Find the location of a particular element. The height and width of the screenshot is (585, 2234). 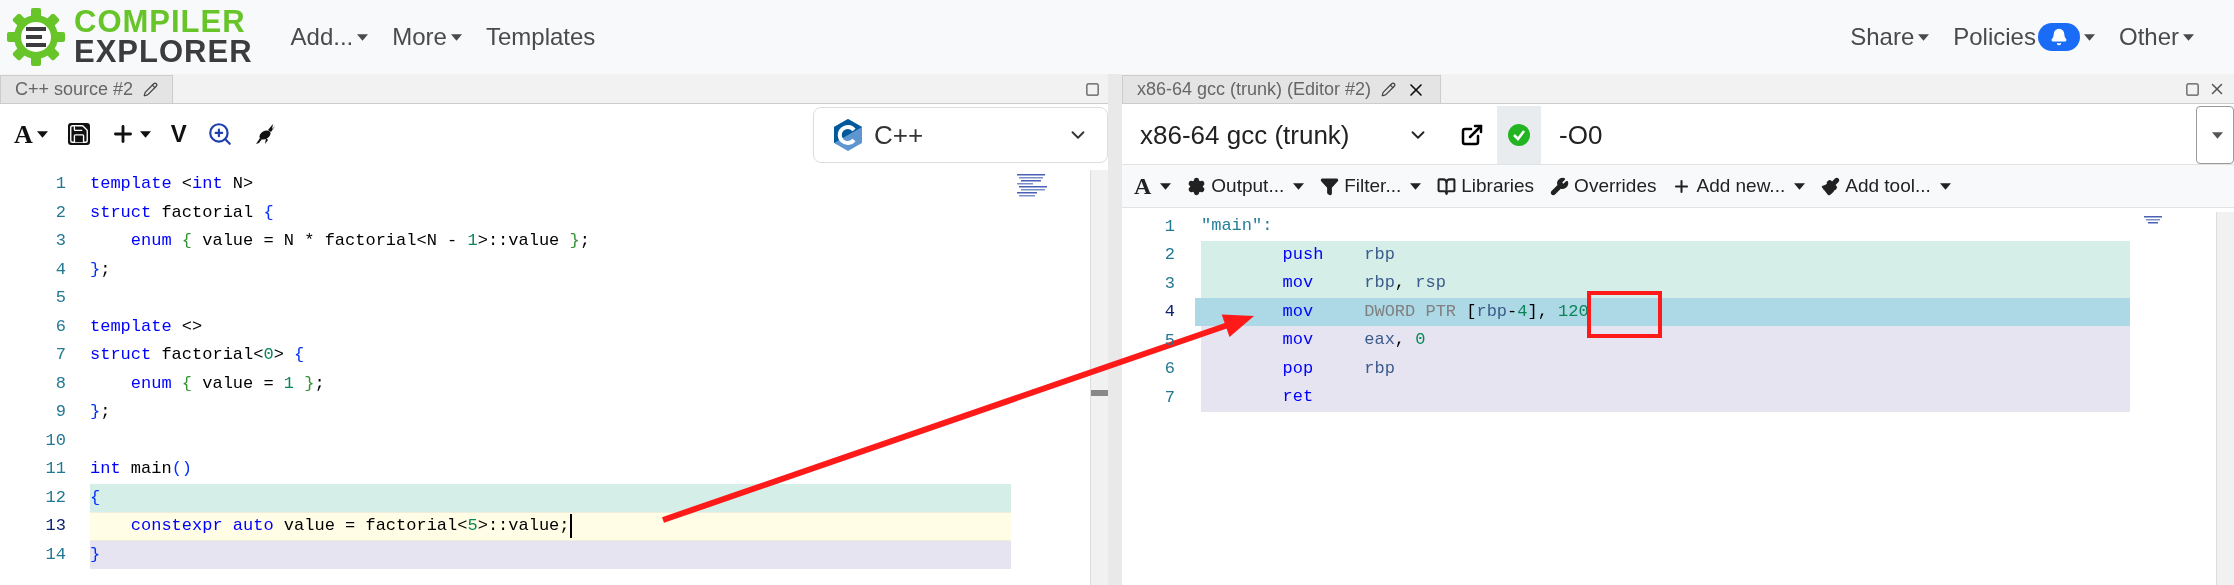

editor-tab: x86-64 gcc (trunk) (Editor #2) is located at coordinates (1282, 89).